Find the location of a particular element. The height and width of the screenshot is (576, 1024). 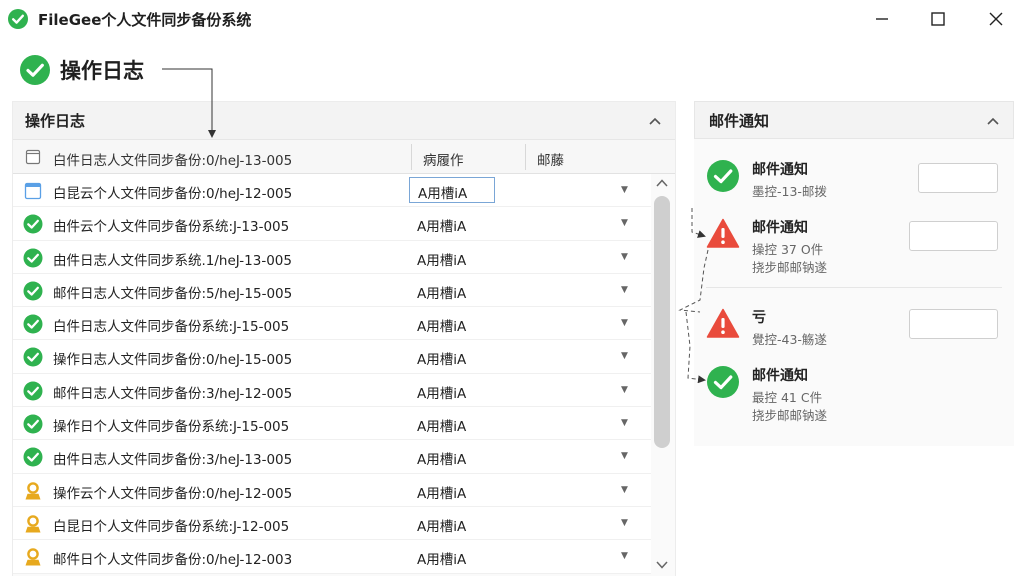

notice-detail: 操控 37 O件 is located at coordinates (788, 249).